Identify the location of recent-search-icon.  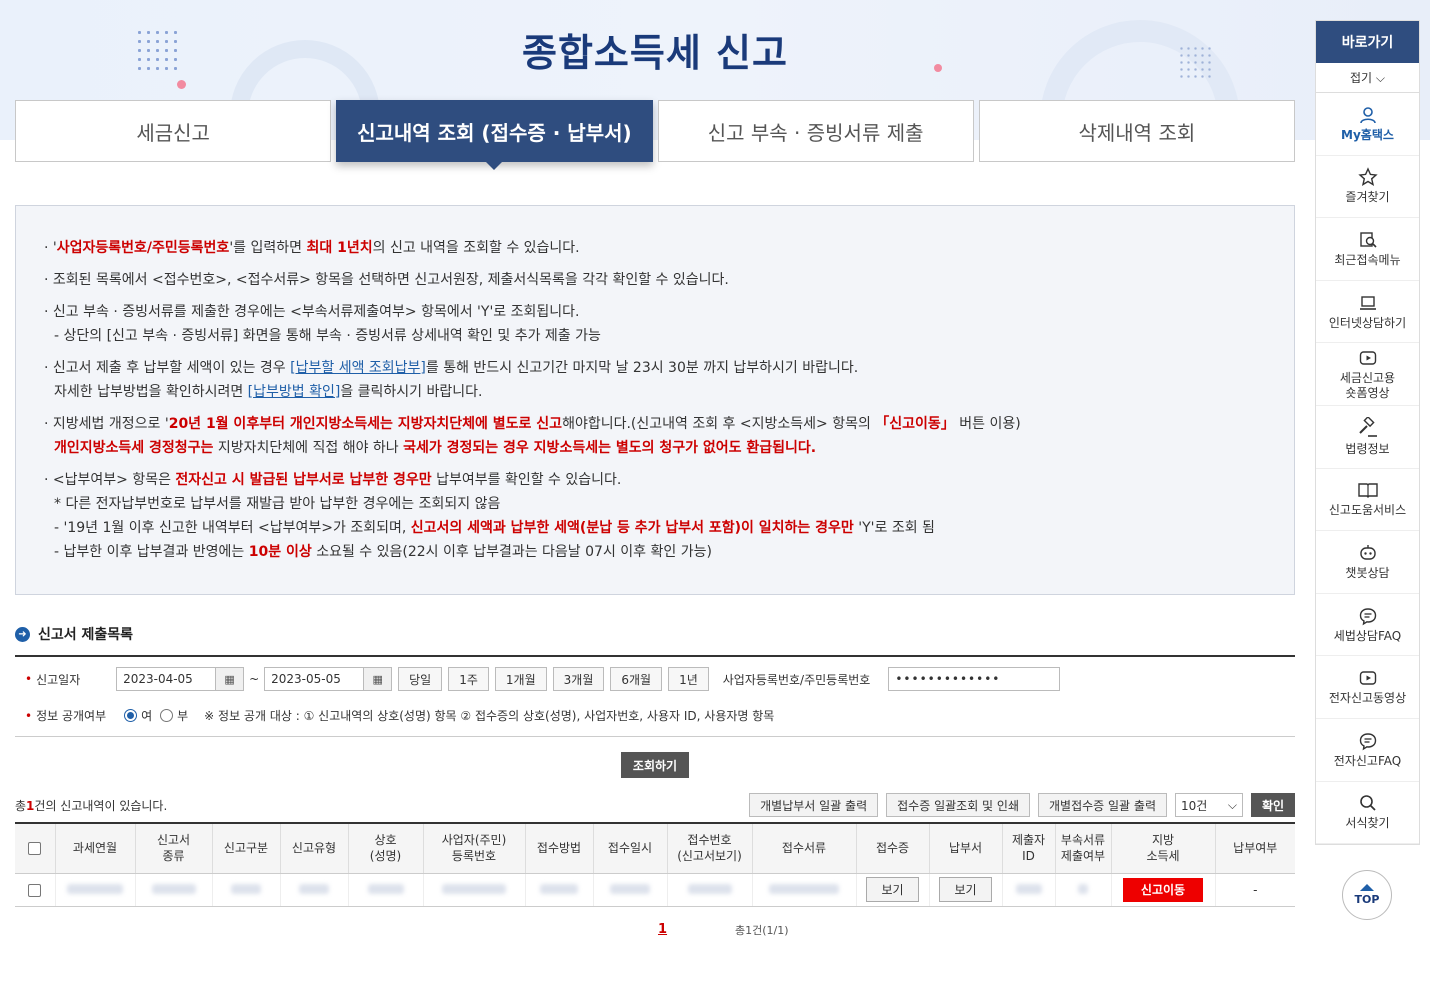
(1368, 240).